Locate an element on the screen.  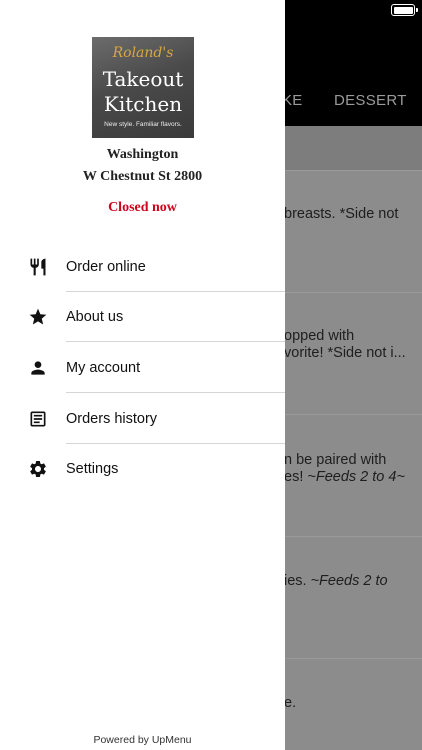
item-description: opped with is located at coordinates (319, 336).